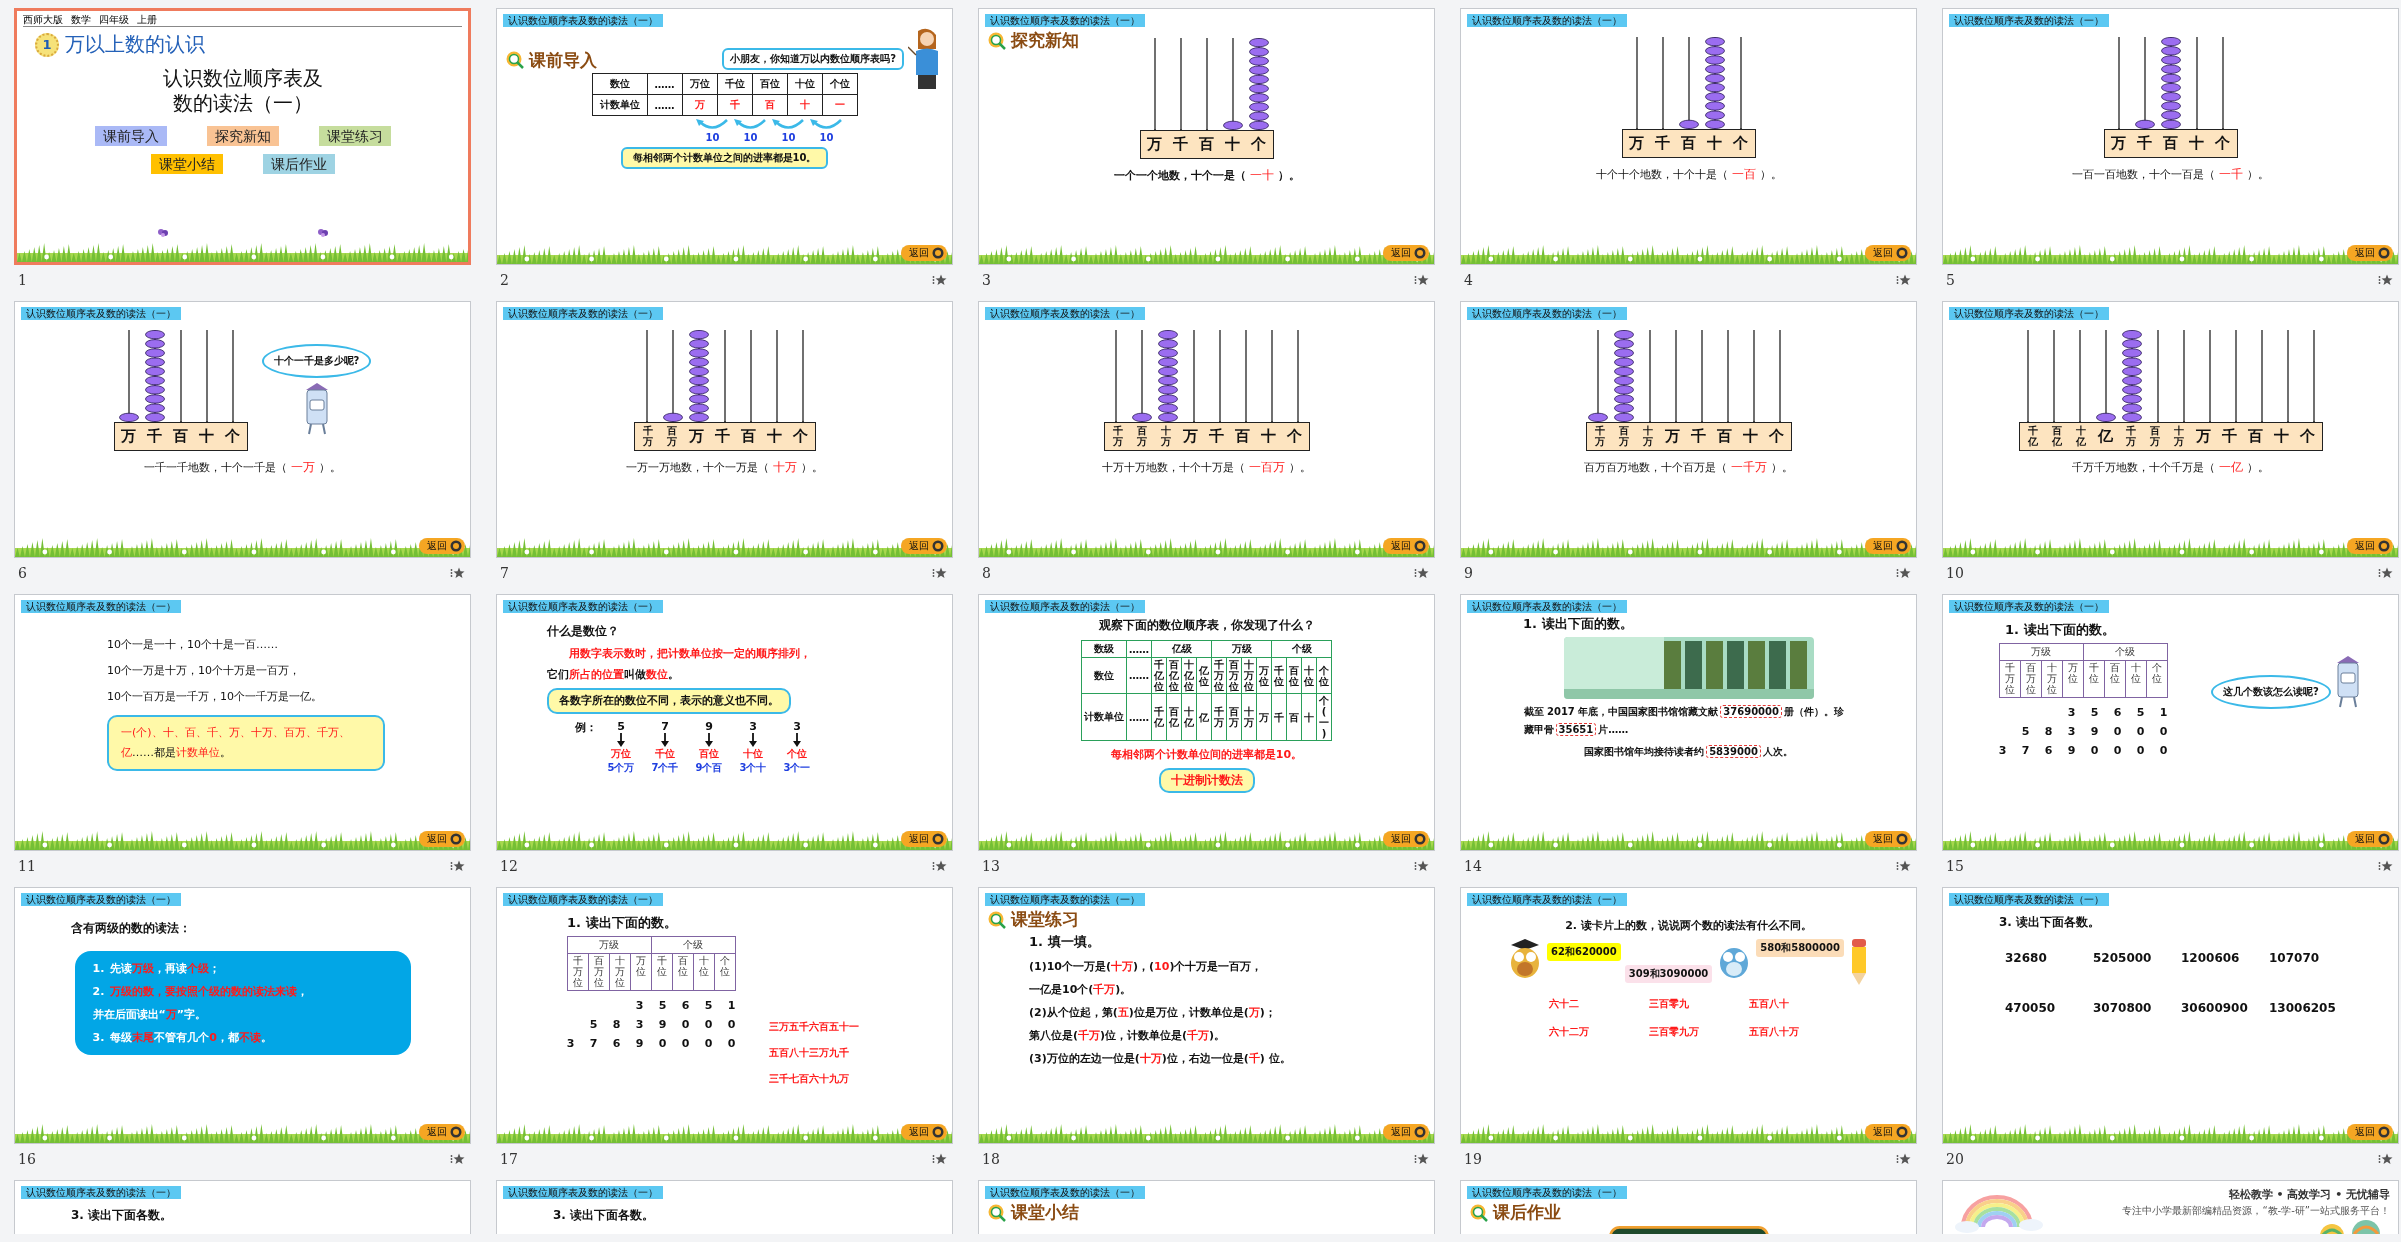 Image resolution: width=2401 pixels, height=1242 pixels. I want to click on exercise-title: 1. 读出下面的数。, so click(2060, 630).